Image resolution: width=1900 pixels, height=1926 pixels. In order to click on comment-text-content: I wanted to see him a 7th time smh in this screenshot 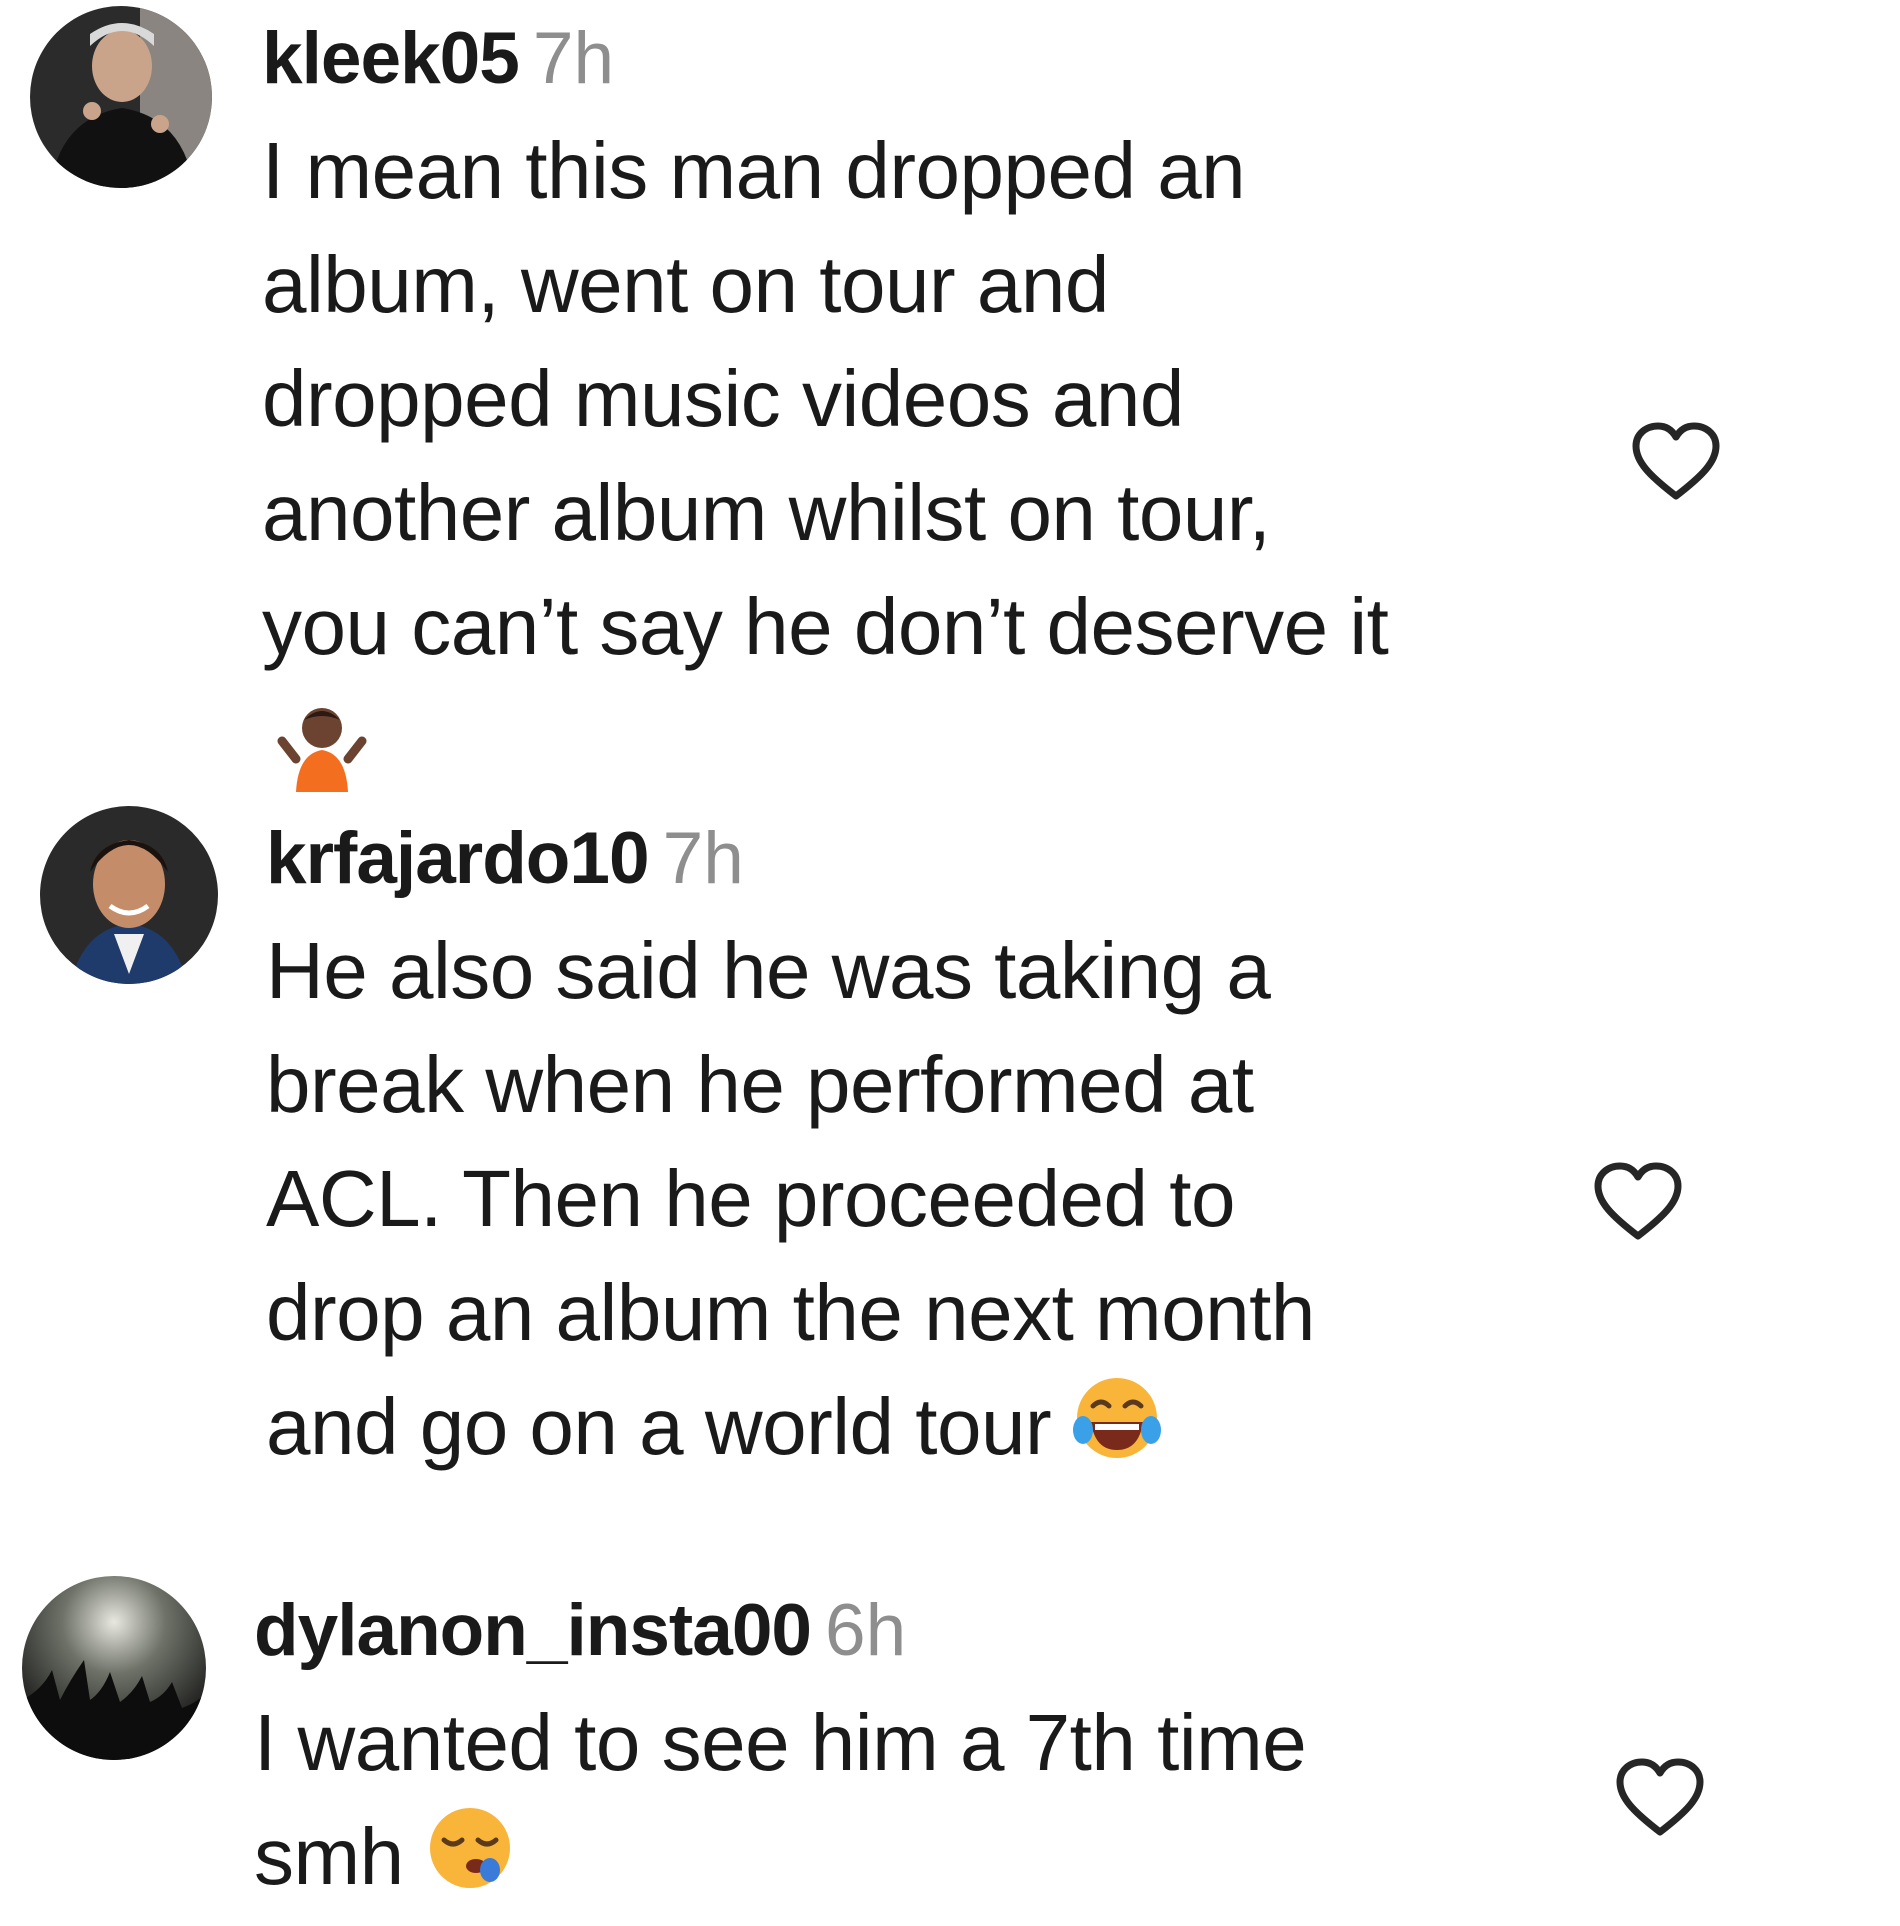, I will do `click(780, 1800)`.